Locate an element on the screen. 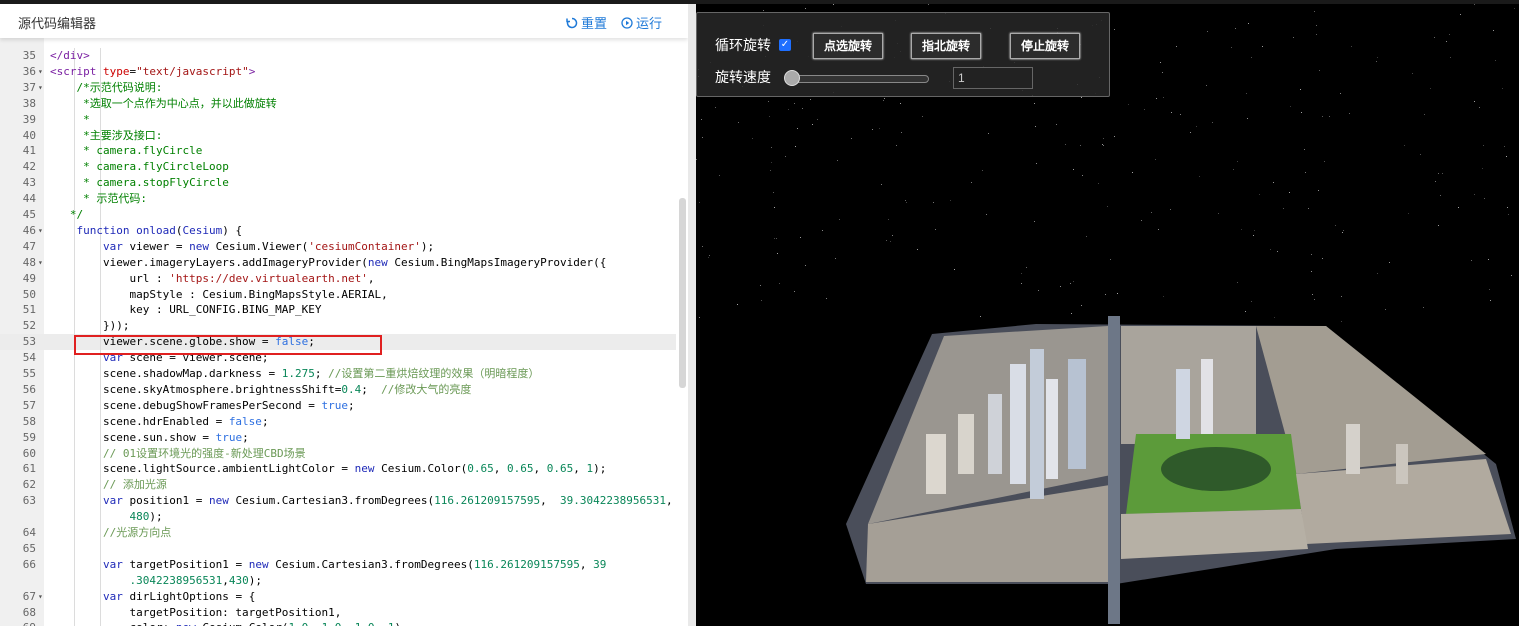  code-line: 62 // 添加光源 is located at coordinates (338, 485).